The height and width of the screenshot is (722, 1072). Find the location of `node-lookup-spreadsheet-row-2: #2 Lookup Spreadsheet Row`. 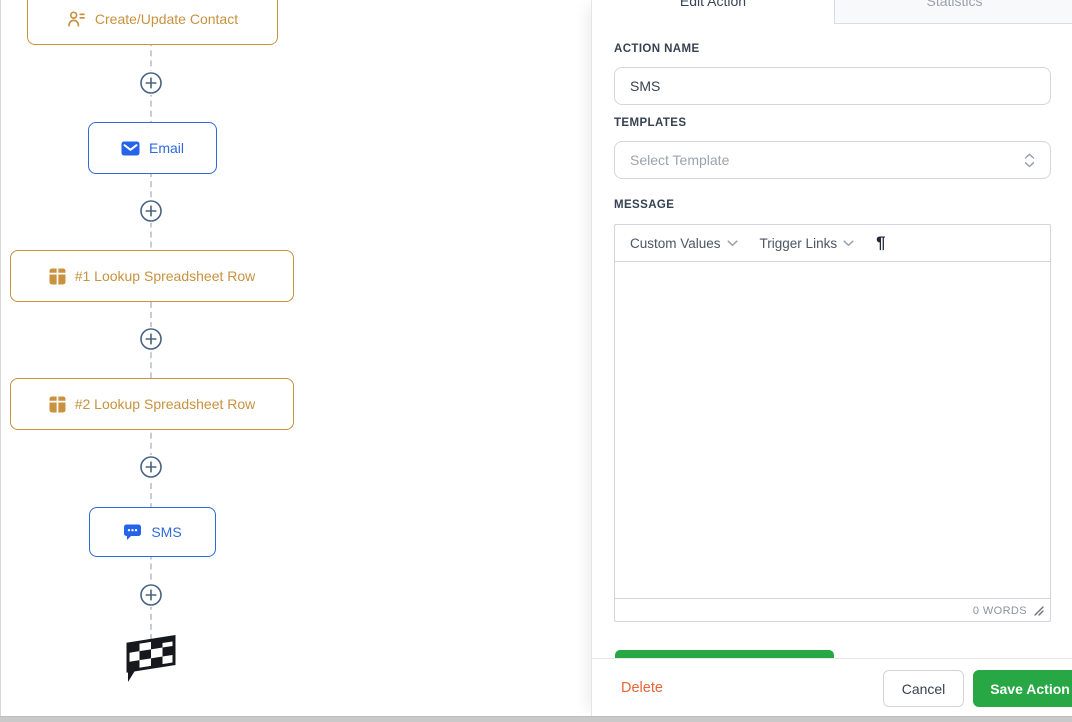

node-lookup-spreadsheet-row-2: #2 Lookup Spreadsheet Row is located at coordinates (152, 404).